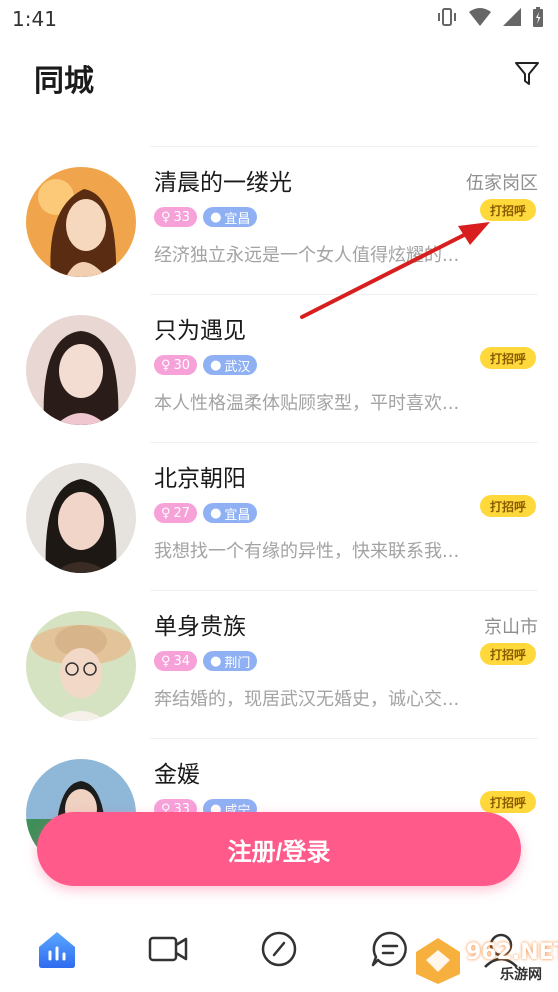 Image resolution: width=558 pixels, height=992 pixels. What do you see at coordinates (521, 975) in the screenshot?
I see `watermark-sub: 乐游网` at bounding box center [521, 975].